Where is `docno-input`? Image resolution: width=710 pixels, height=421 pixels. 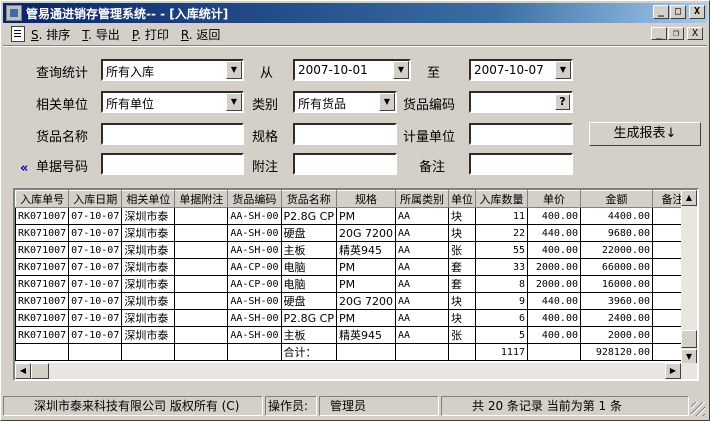 docno-input is located at coordinates (172, 164).